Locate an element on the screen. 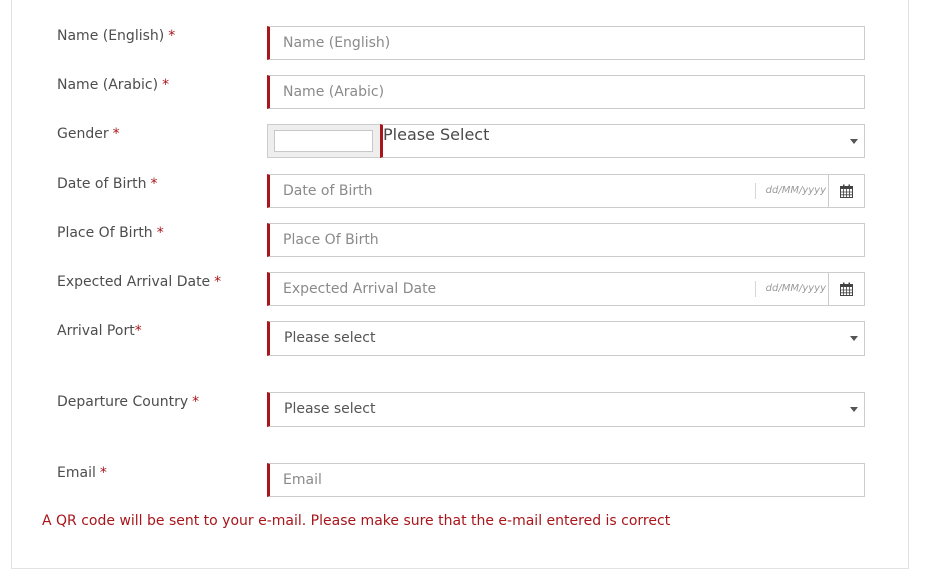 Image resolution: width=926 pixels, height=569 pixels. name-english-label: Name (English) * is located at coordinates (116, 36).